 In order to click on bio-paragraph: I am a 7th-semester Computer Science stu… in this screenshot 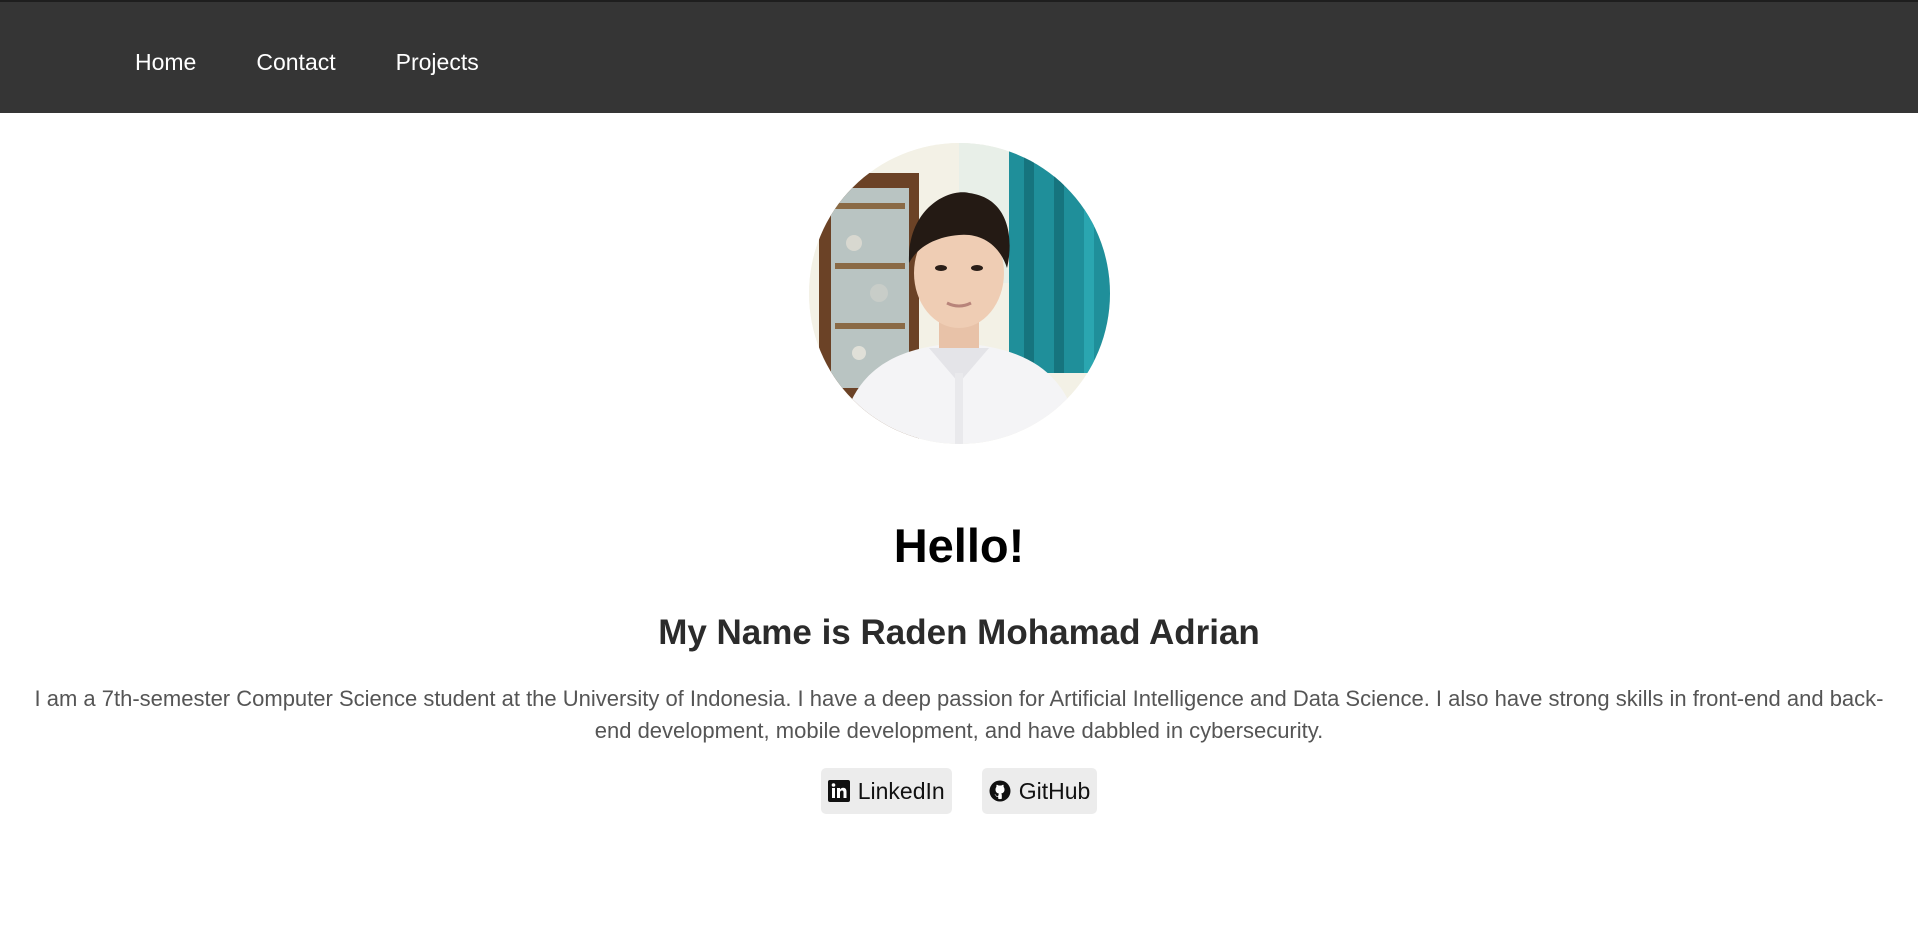, I will do `click(959, 714)`.